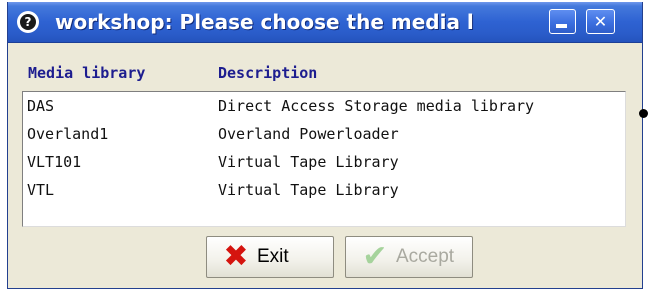 Image resolution: width=653 pixels, height=291 pixels. I want to click on list-item: VLT101 Virtual Tape Library, so click(324, 162).